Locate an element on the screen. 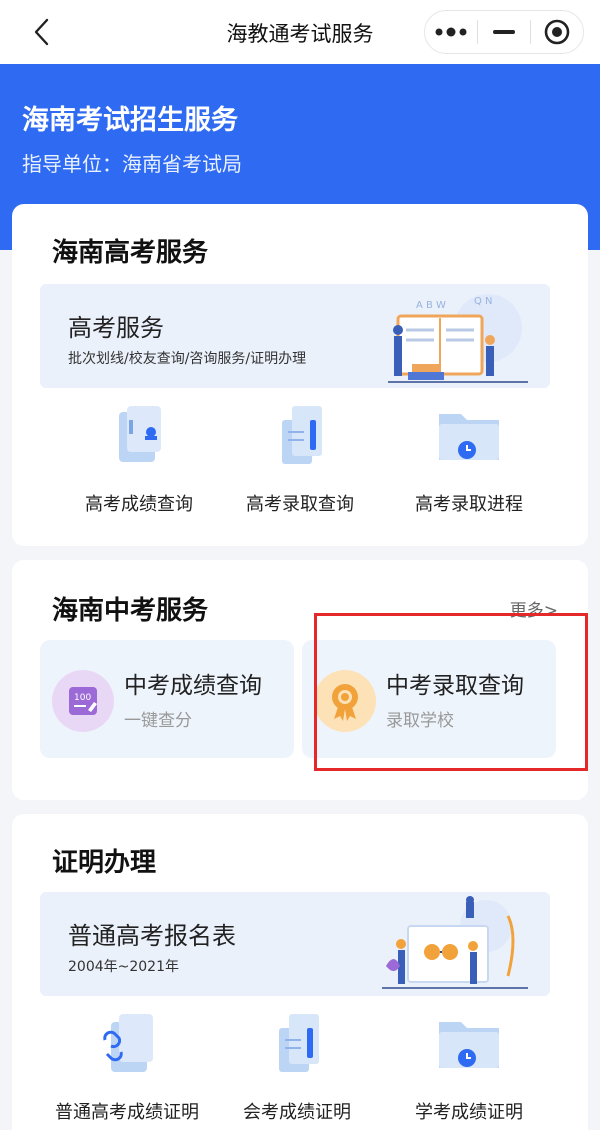  banner-title: 普通高考报名表 is located at coordinates (152, 936).